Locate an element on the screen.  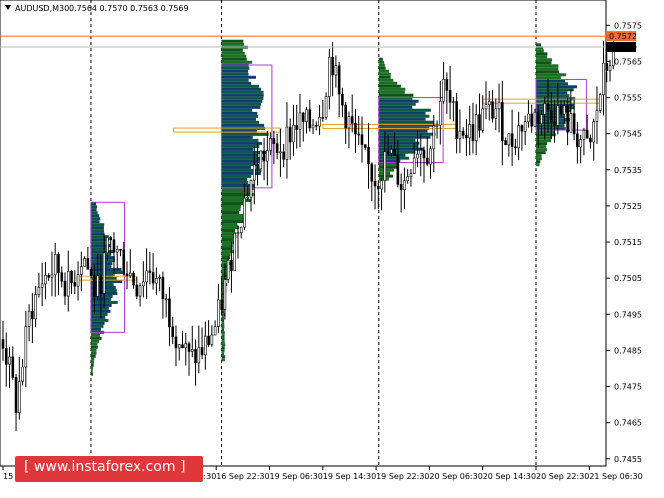
watermark: [ www.instaforex.com ] is located at coordinates (109, 469).